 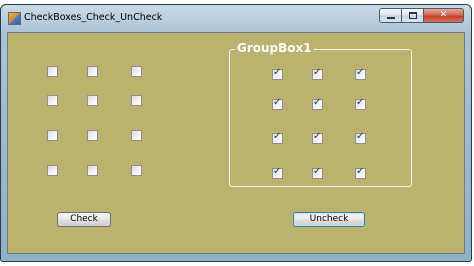 I want to click on group-checkbox-r2-c1, so click(x=277, y=103).